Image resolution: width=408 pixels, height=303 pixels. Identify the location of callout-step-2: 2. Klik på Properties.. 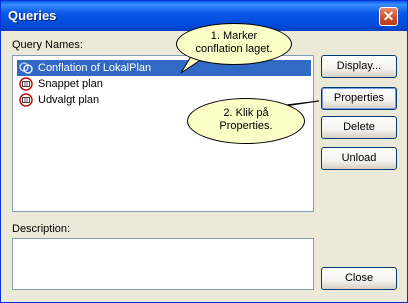
(246, 121).